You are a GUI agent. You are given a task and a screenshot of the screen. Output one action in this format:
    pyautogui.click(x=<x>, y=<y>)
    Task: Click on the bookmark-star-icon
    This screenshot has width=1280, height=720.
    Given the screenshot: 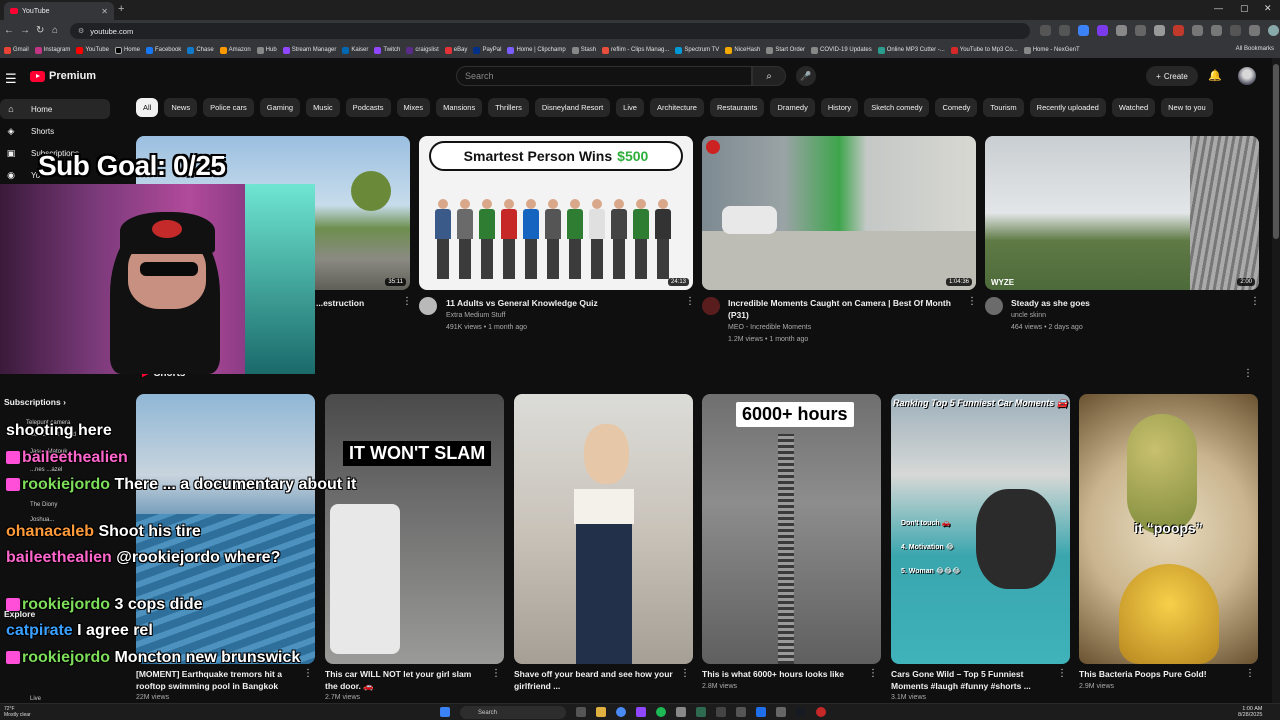 What is the action you would take?
    pyautogui.click(x=1083, y=30)
    